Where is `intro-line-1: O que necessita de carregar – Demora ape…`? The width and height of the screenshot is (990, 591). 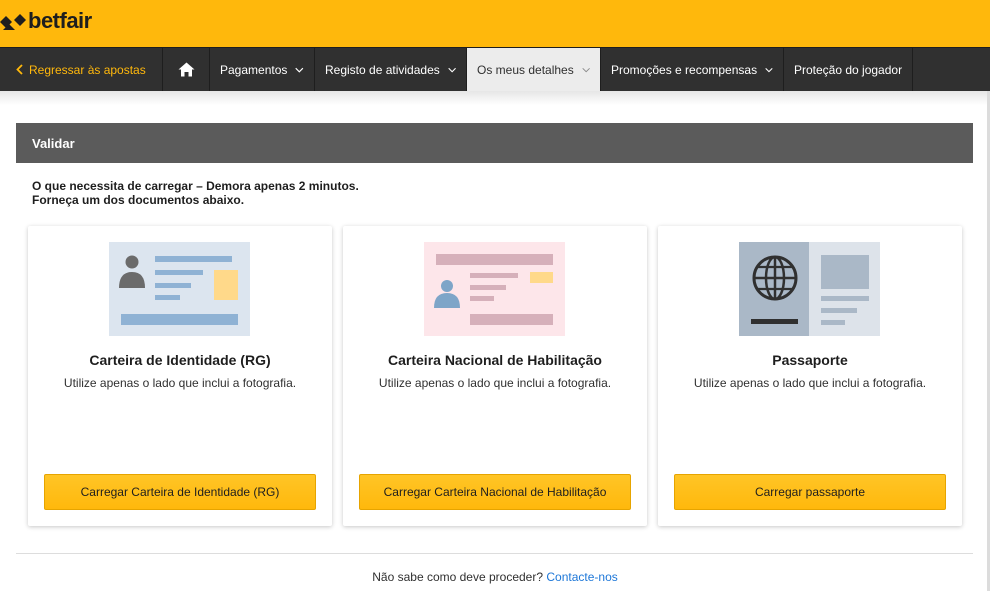
intro-line-1: O que necessita de carregar – Demora ape… is located at coordinates (195, 186).